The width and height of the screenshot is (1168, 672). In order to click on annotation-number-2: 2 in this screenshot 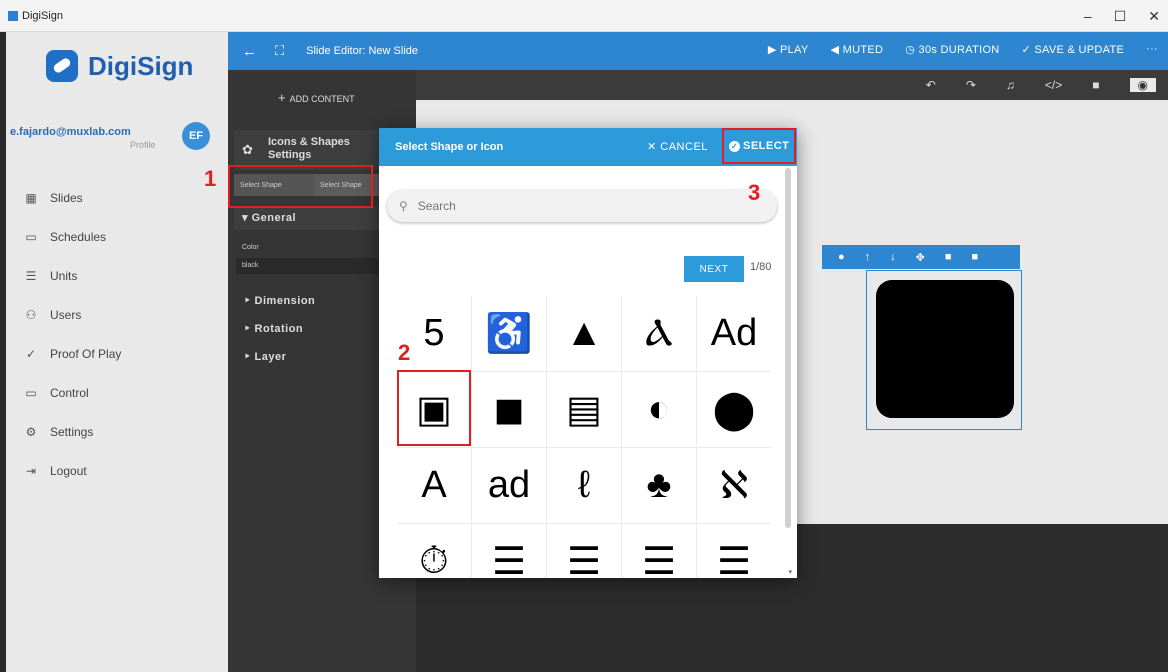, I will do `click(404, 352)`.